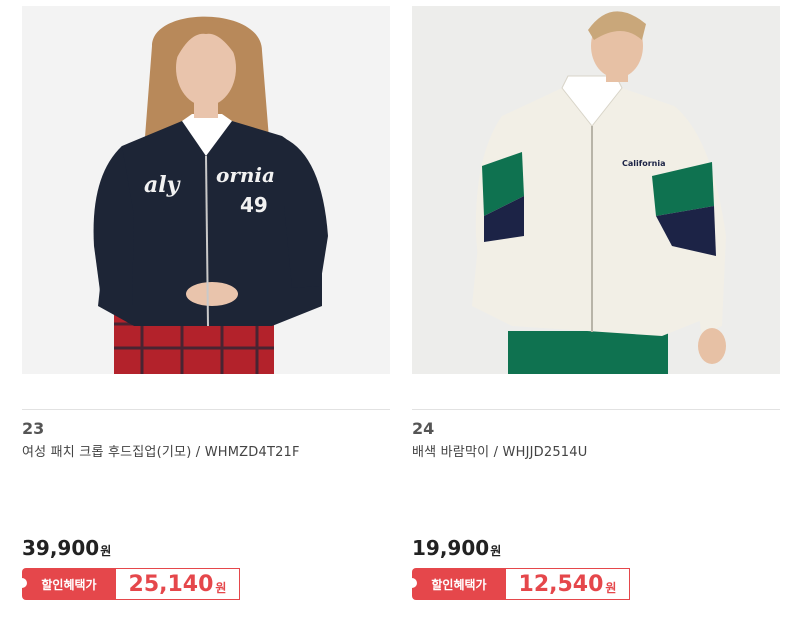  I want to click on product-rank: 23, so click(33, 428).